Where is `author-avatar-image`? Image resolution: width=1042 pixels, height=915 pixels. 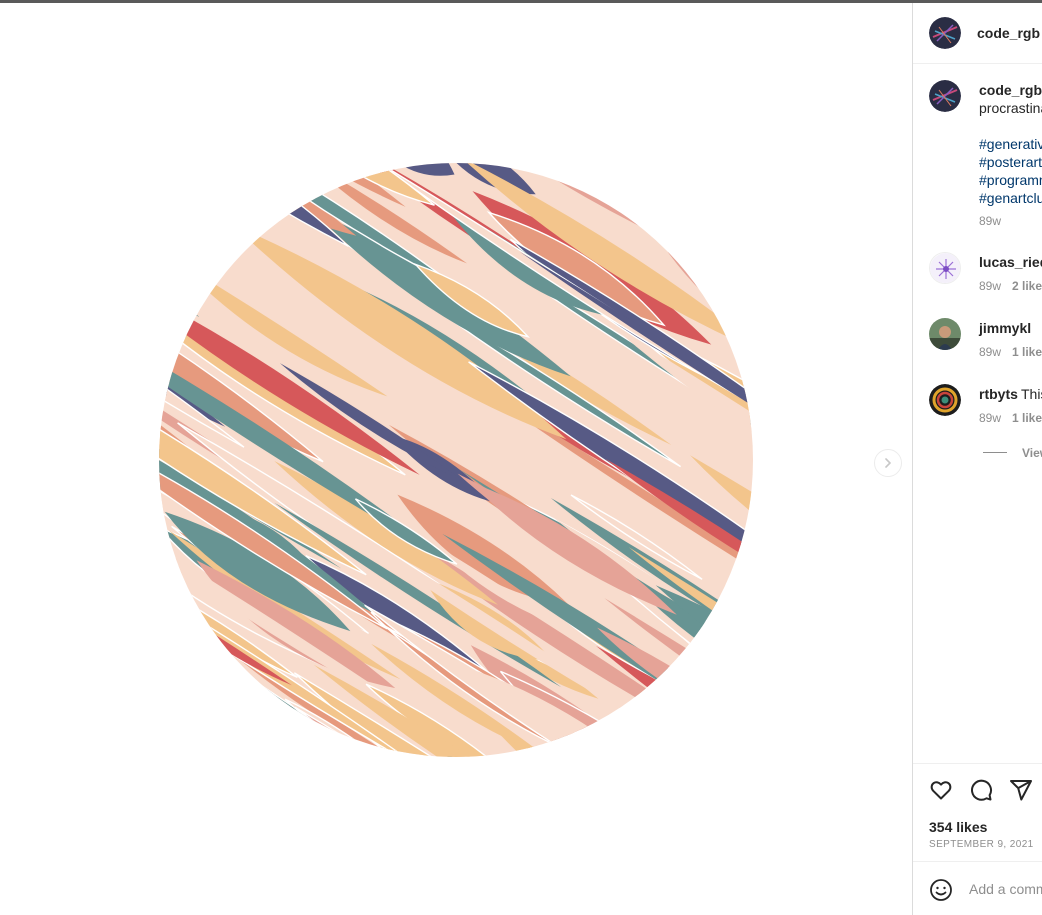 author-avatar-image is located at coordinates (945, 33).